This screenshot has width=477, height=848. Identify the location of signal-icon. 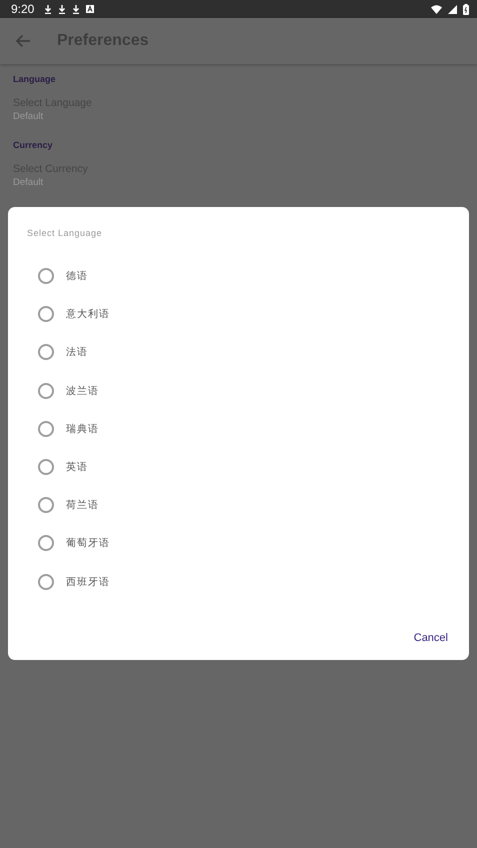
(452, 9).